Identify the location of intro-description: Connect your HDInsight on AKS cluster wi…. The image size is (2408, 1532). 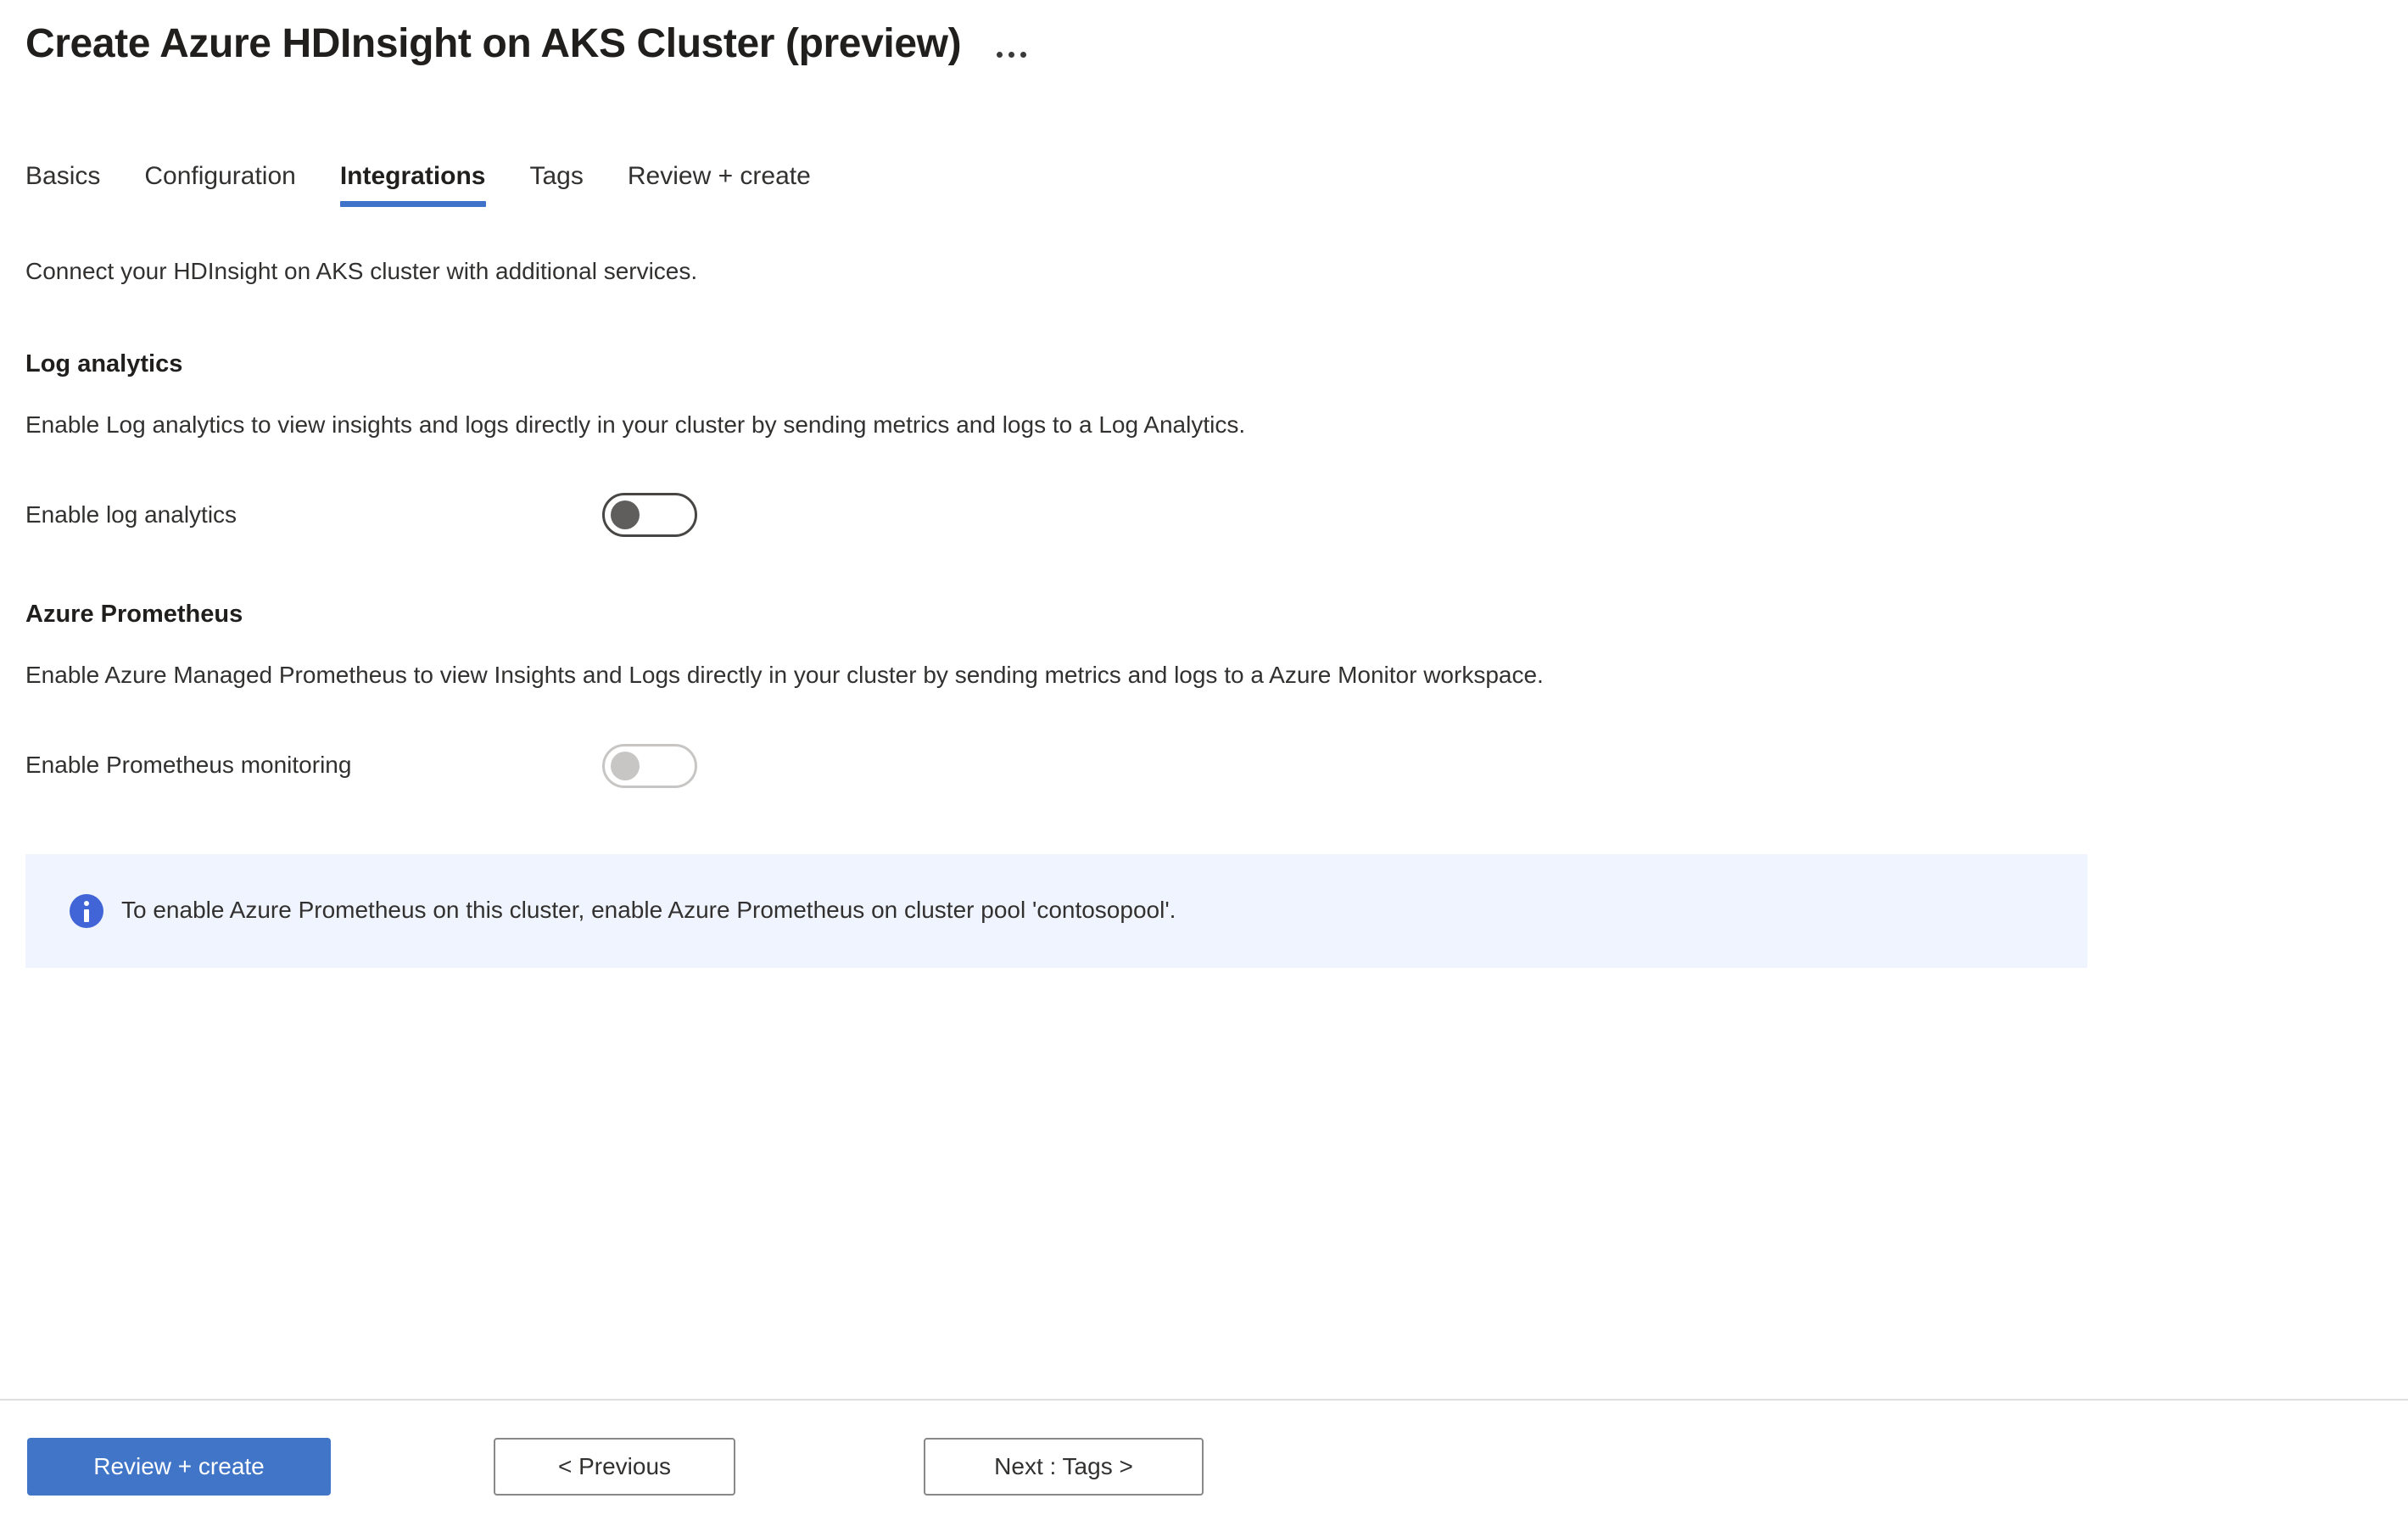
(361, 271).